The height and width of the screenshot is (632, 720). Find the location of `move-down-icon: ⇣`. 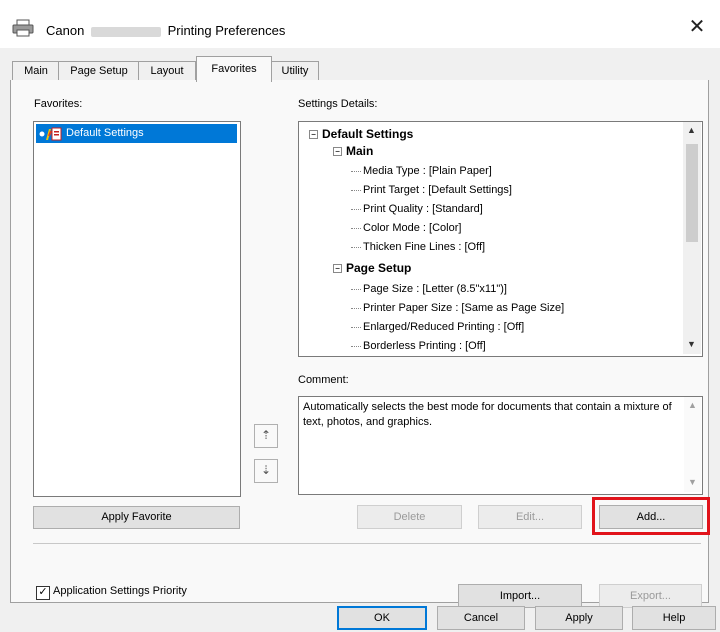

move-down-icon: ⇣ is located at coordinates (266, 470).